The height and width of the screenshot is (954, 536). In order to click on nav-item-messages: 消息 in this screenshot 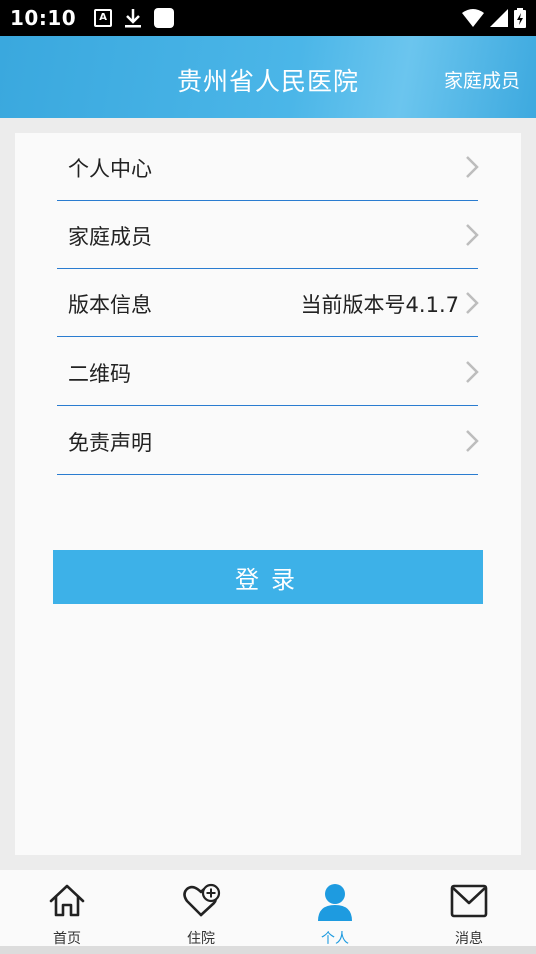, I will do `click(469, 908)`.